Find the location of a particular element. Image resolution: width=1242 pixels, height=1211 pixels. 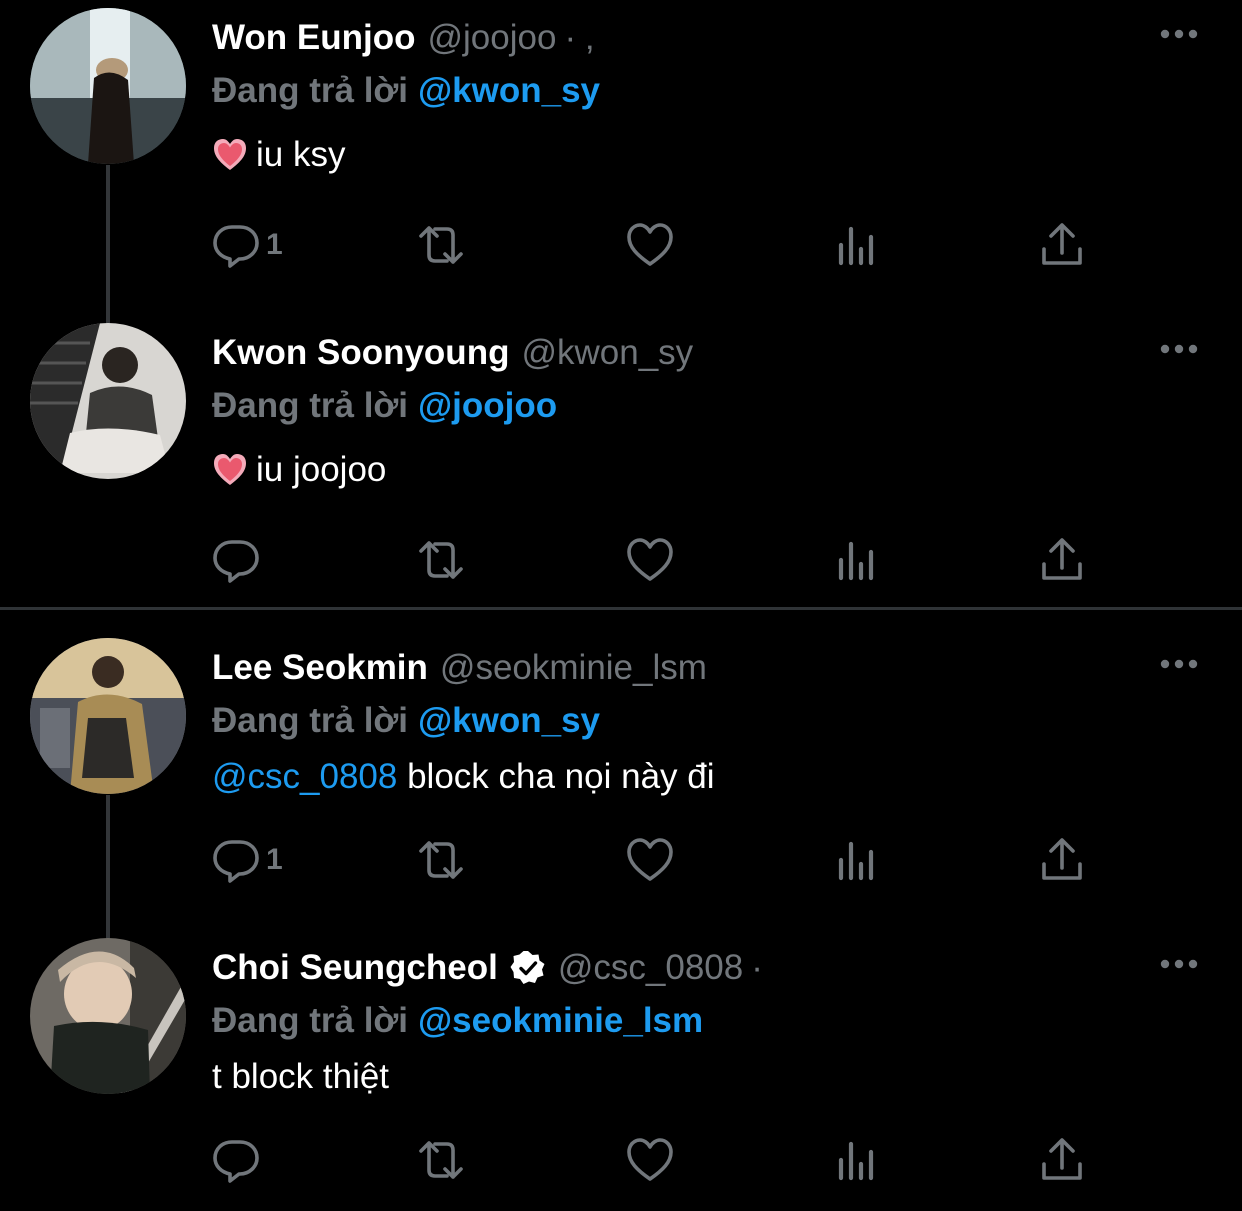

tweet-text-content: iu joojoo is located at coordinates (321, 469).